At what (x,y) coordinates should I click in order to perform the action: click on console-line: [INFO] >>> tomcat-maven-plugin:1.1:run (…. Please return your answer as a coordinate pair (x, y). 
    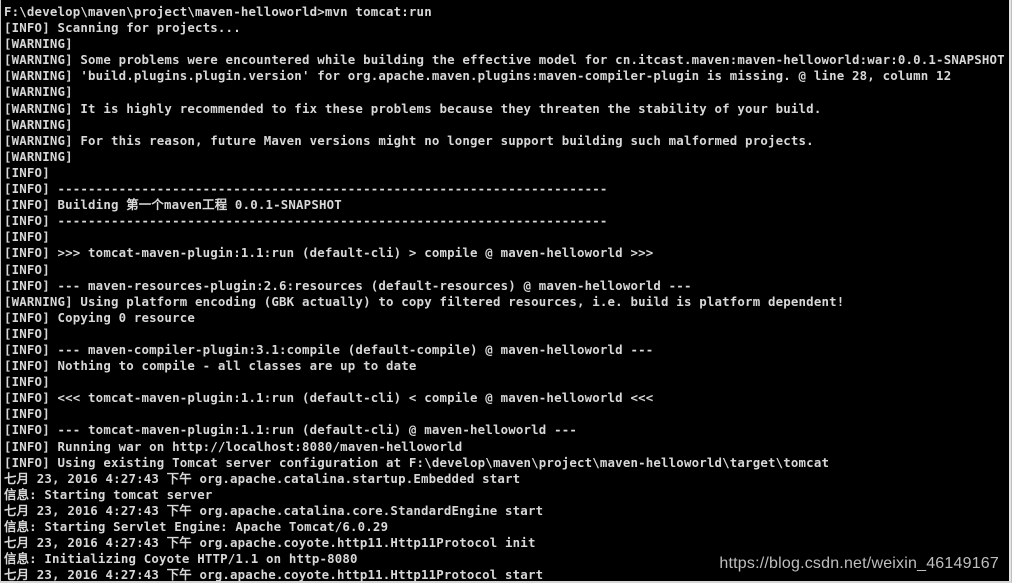
    Looking at the image, I should click on (329, 253).